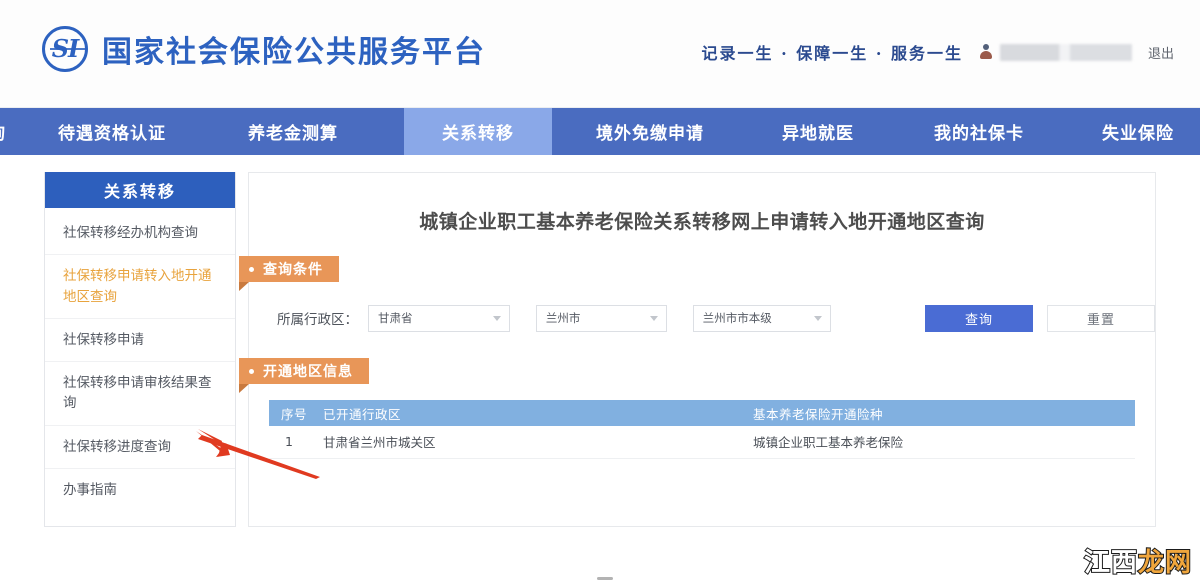  Describe the element at coordinates (601, 318) in the screenshot. I see `city-select: 兰州市` at that location.